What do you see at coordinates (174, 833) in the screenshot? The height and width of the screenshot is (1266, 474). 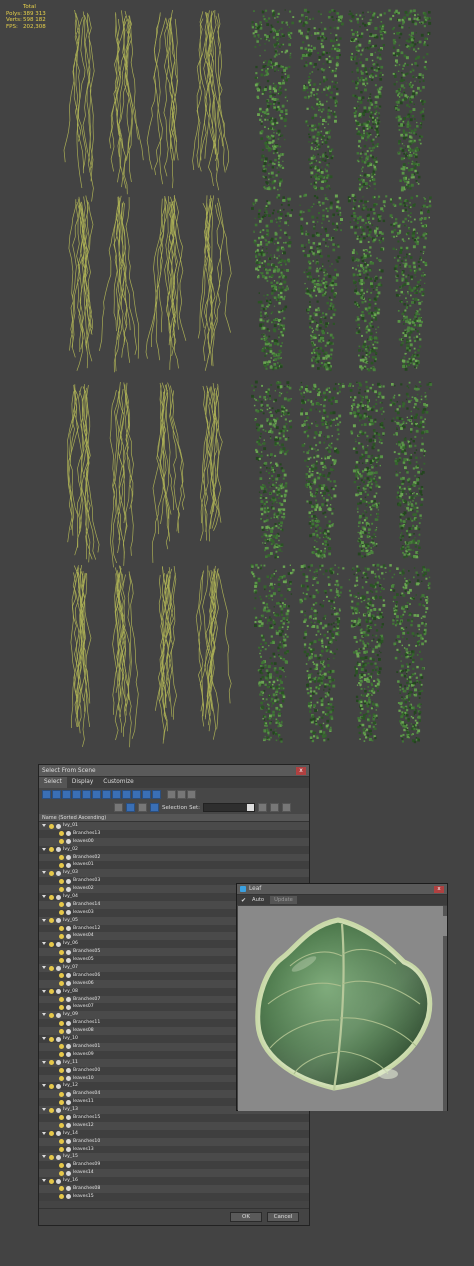 I see `tree-object-row: Branches13` at bounding box center [174, 833].